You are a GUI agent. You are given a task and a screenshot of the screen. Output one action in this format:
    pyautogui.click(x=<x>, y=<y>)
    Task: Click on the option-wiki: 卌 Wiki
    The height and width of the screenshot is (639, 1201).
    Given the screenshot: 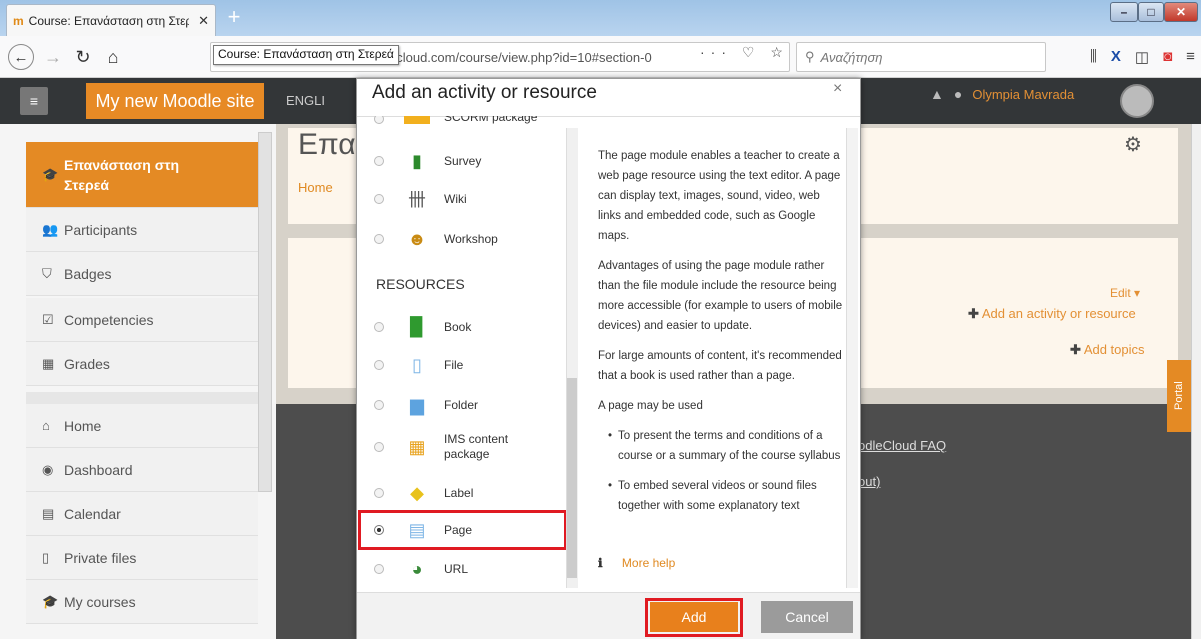 What is the action you would take?
    pyautogui.click(x=469, y=199)
    